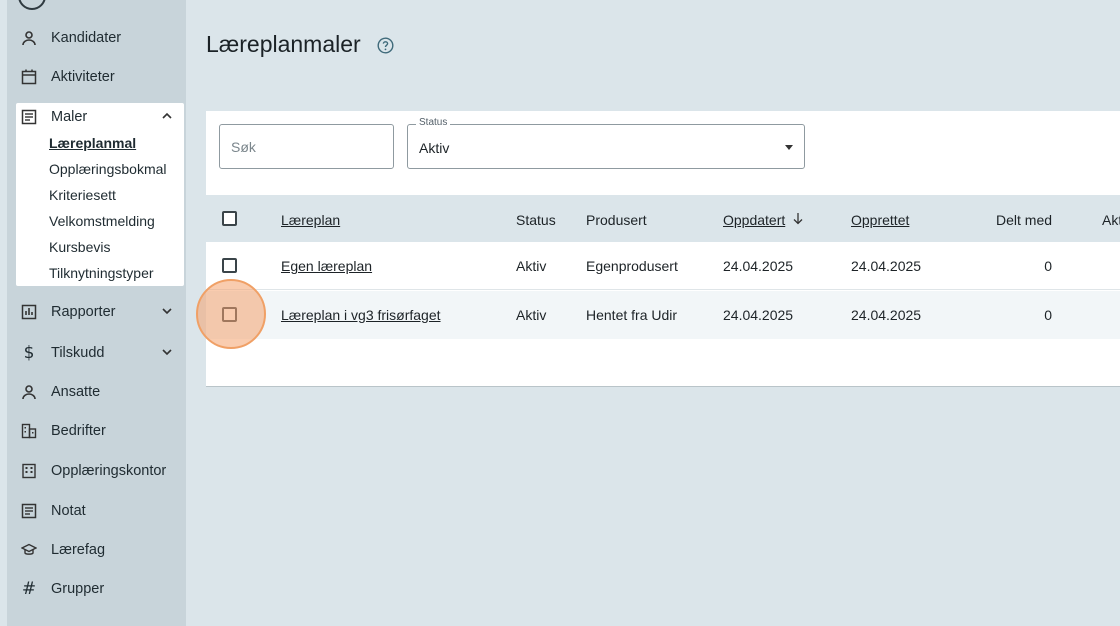  I want to click on hash-icon: #, so click(29, 589).